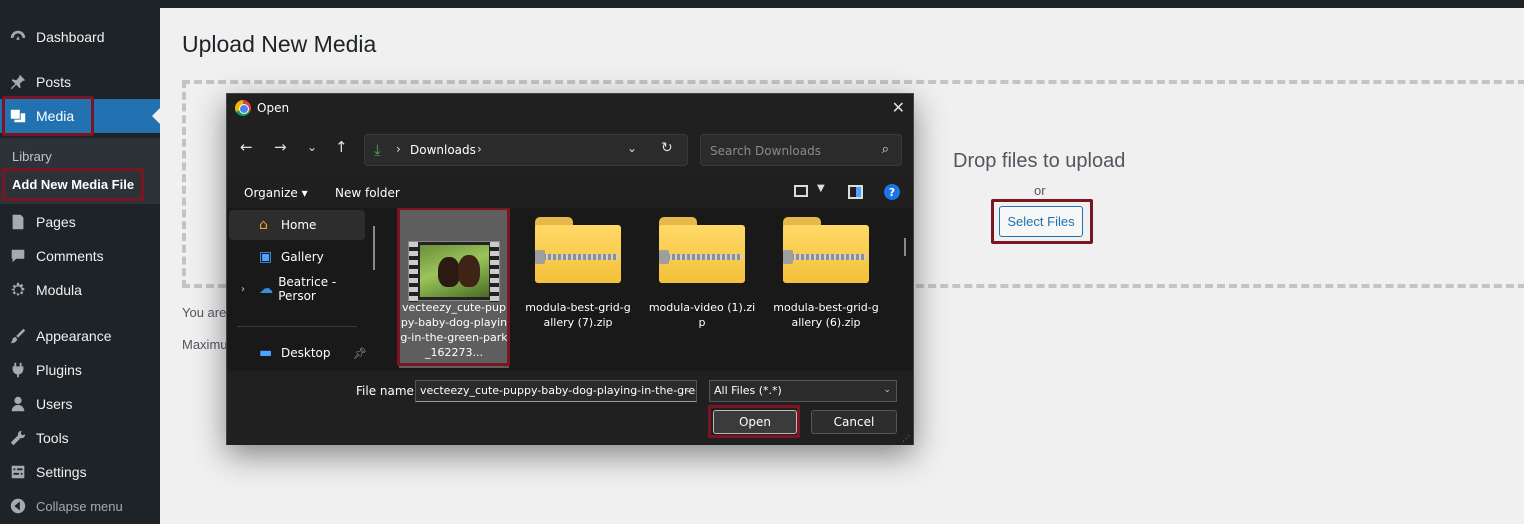 The image size is (1524, 524). What do you see at coordinates (377, 150) in the screenshot?
I see `download-icon: ⤓` at bounding box center [377, 150].